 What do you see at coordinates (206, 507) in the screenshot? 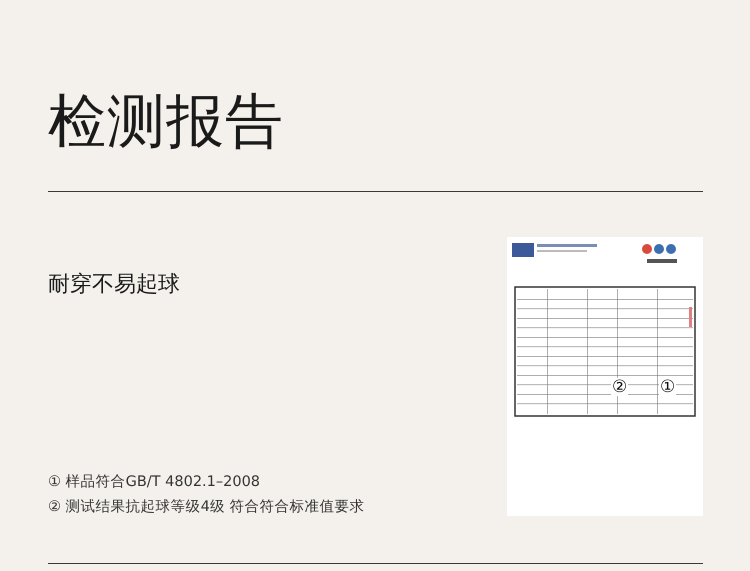
I see `note-text: ② 测试结果抗起球等级4级 符合符合标准值要求` at bounding box center [206, 507].